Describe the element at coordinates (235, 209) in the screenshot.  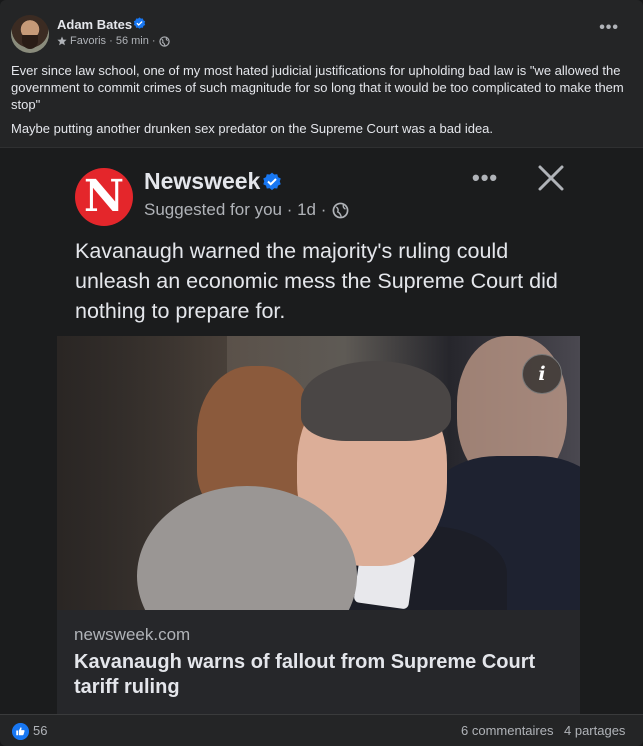
I see `suggestion-text: Suggested for you · 1d ·` at that location.